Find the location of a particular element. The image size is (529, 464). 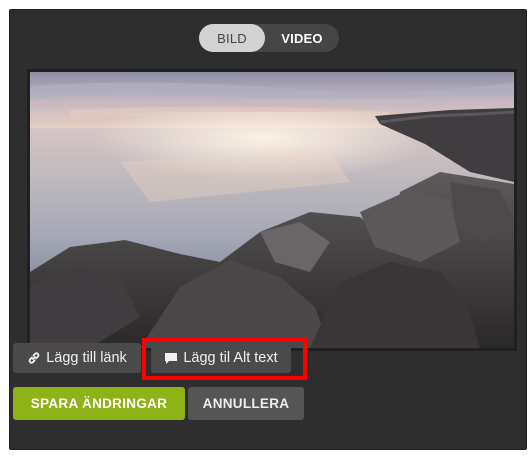

add-link-button: Lägg till länk is located at coordinates (77, 358).